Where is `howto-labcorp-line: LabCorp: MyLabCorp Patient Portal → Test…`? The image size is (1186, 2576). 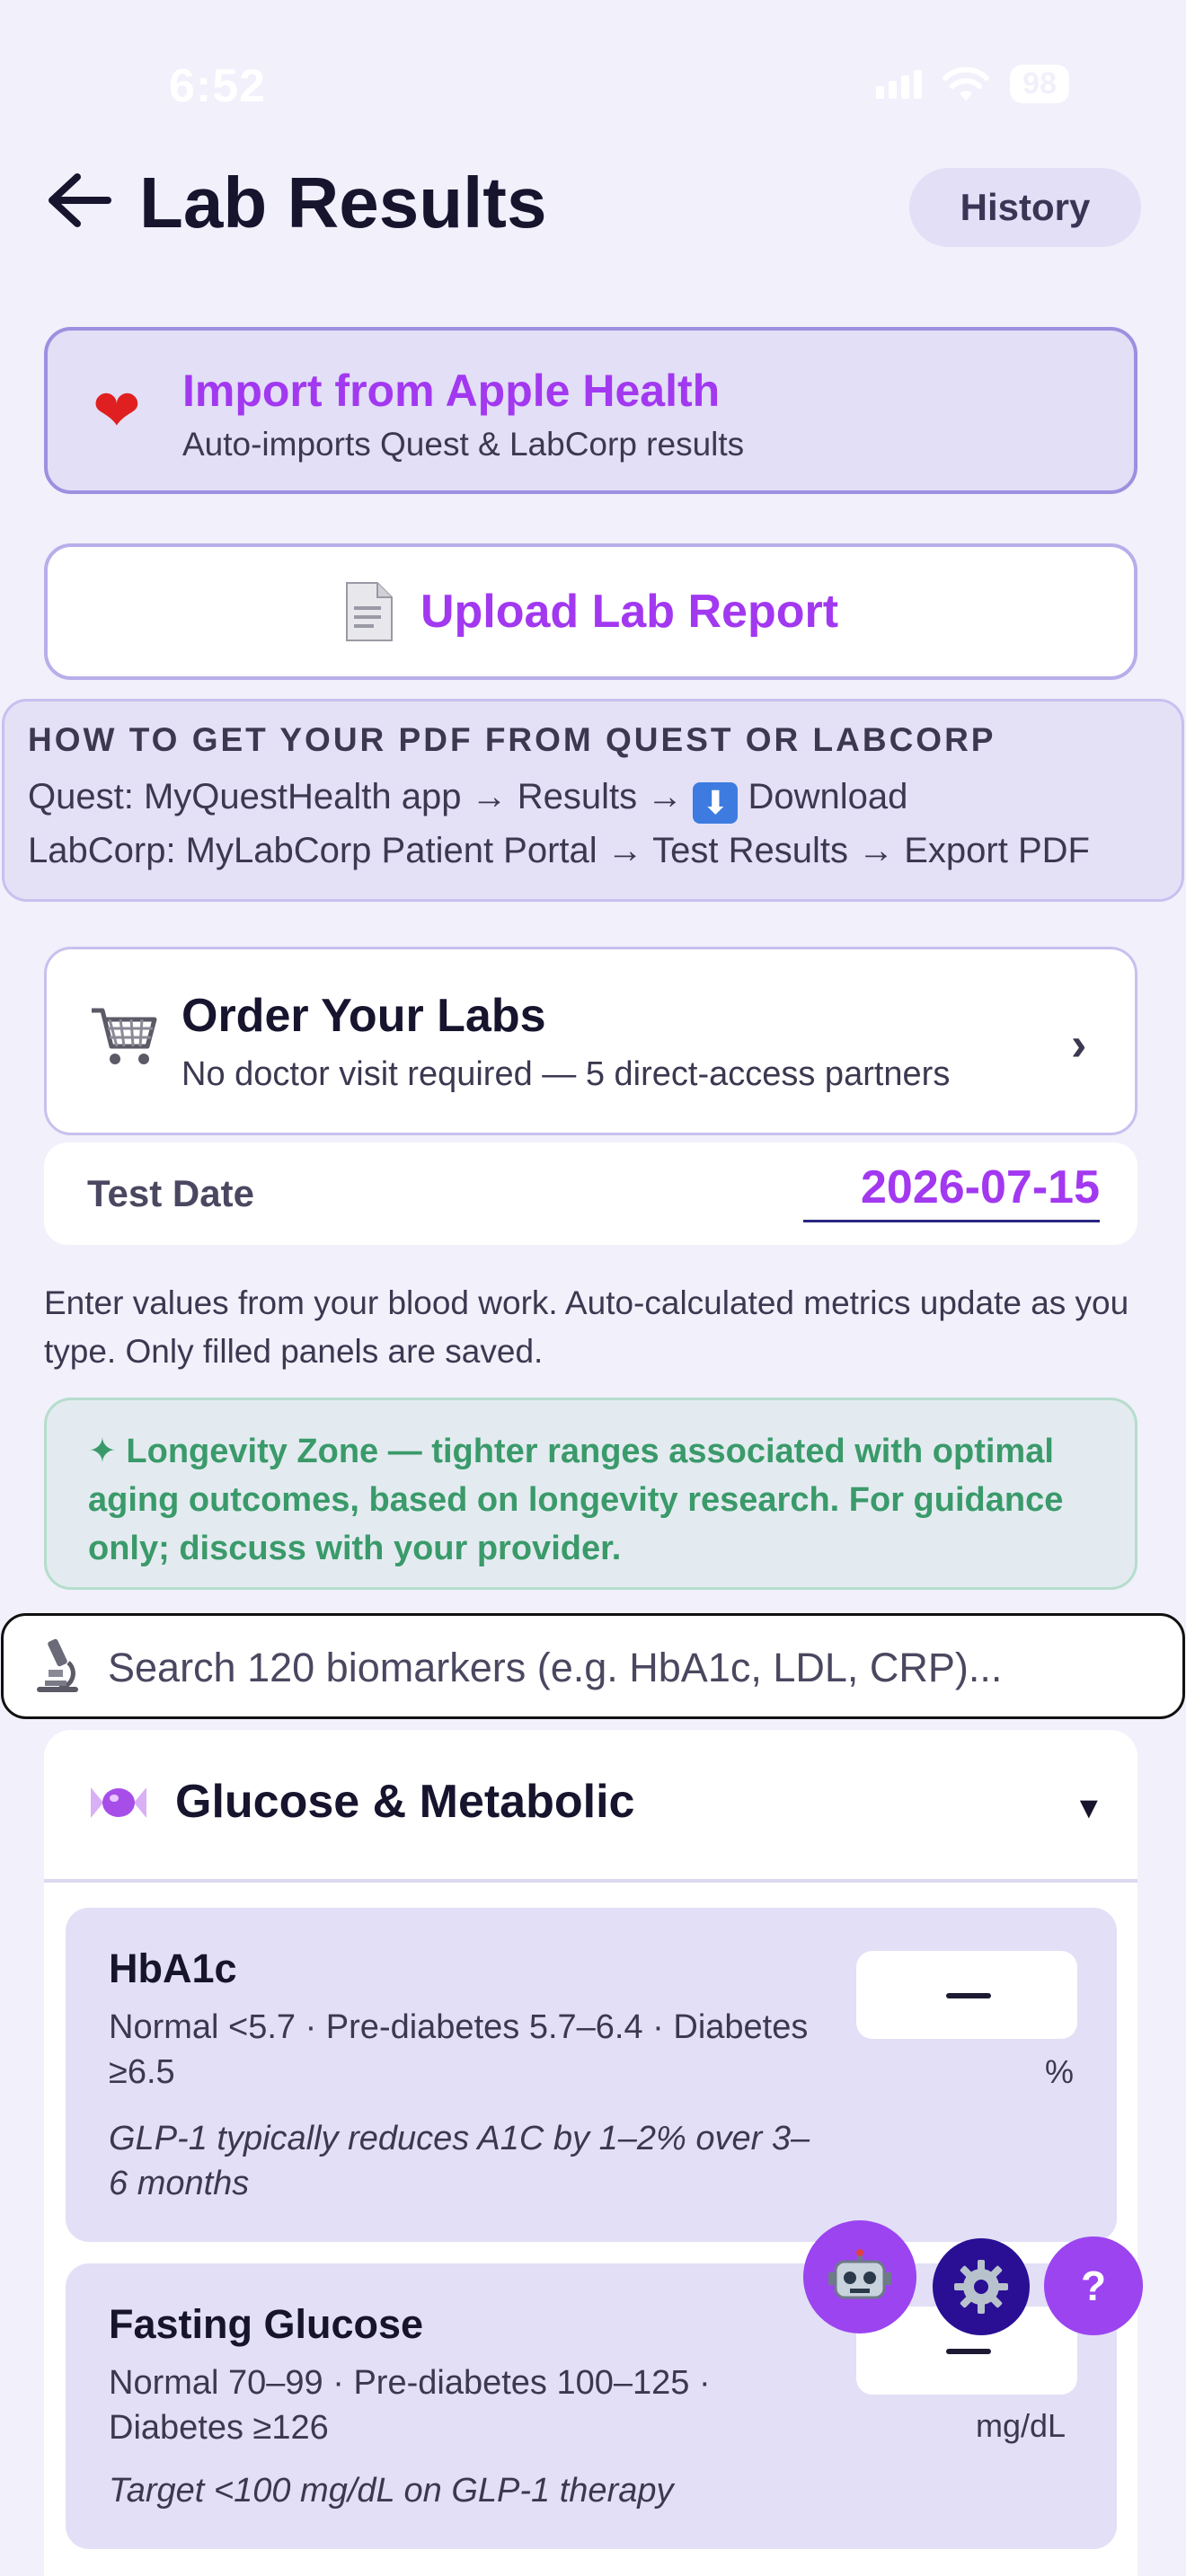
howto-labcorp-line: LabCorp: MyLabCorp Patient Portal → Test… is located at coordinates (559, 850).